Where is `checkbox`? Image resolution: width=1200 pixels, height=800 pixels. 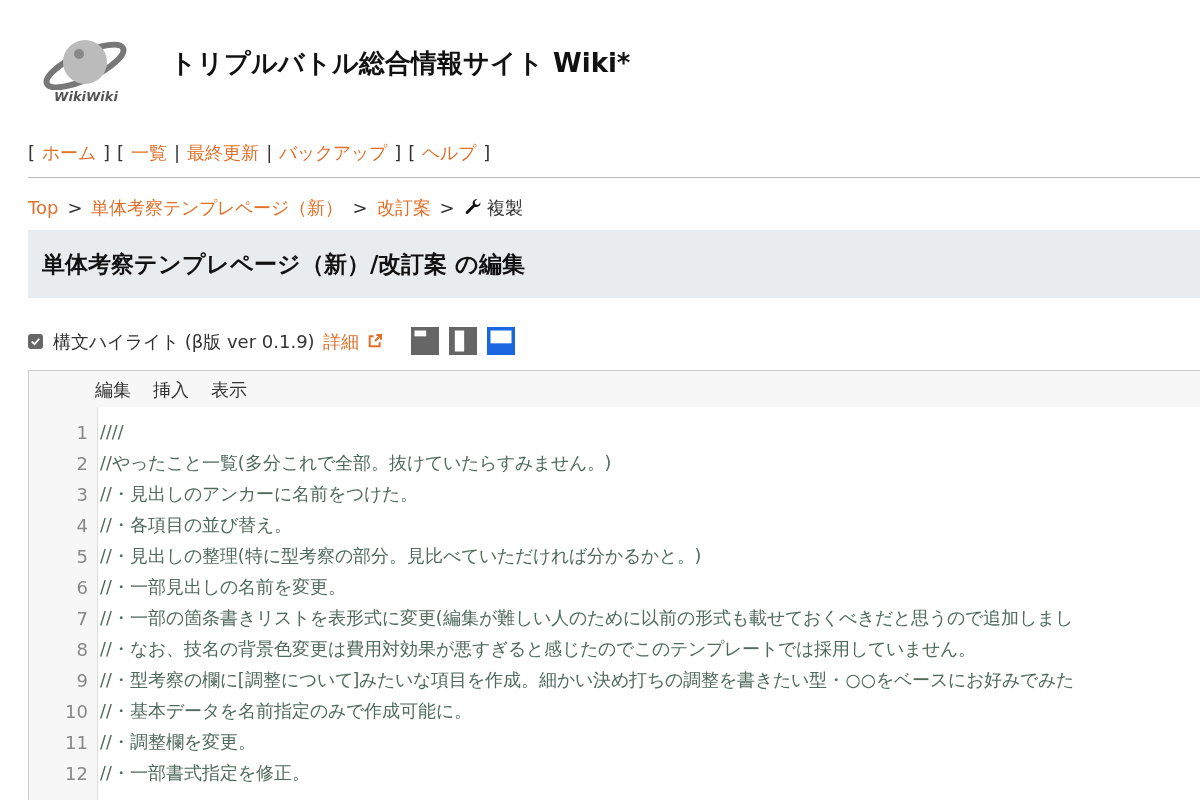
checkbox is located at coordinates (35, 341).